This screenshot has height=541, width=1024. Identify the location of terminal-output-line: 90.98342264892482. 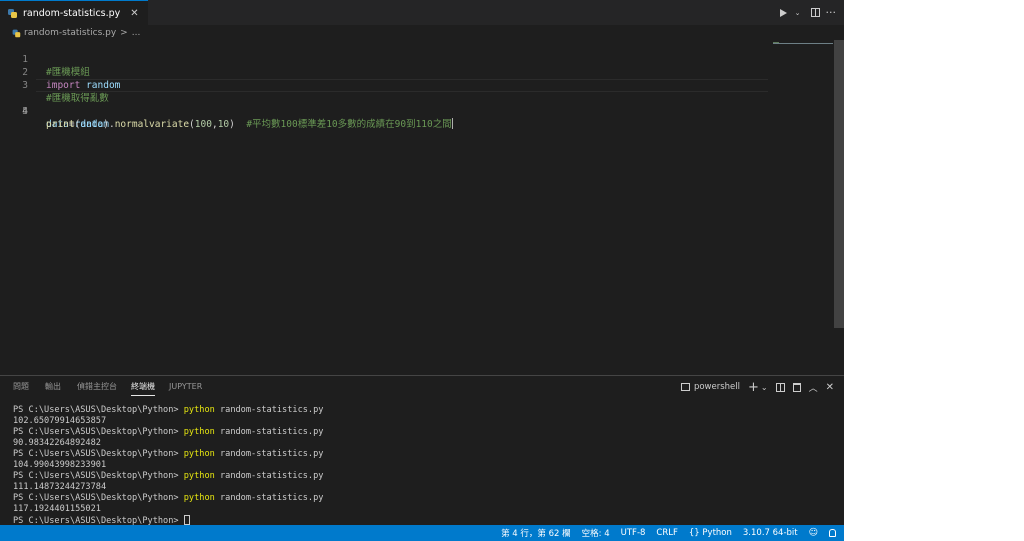
(57, 443).